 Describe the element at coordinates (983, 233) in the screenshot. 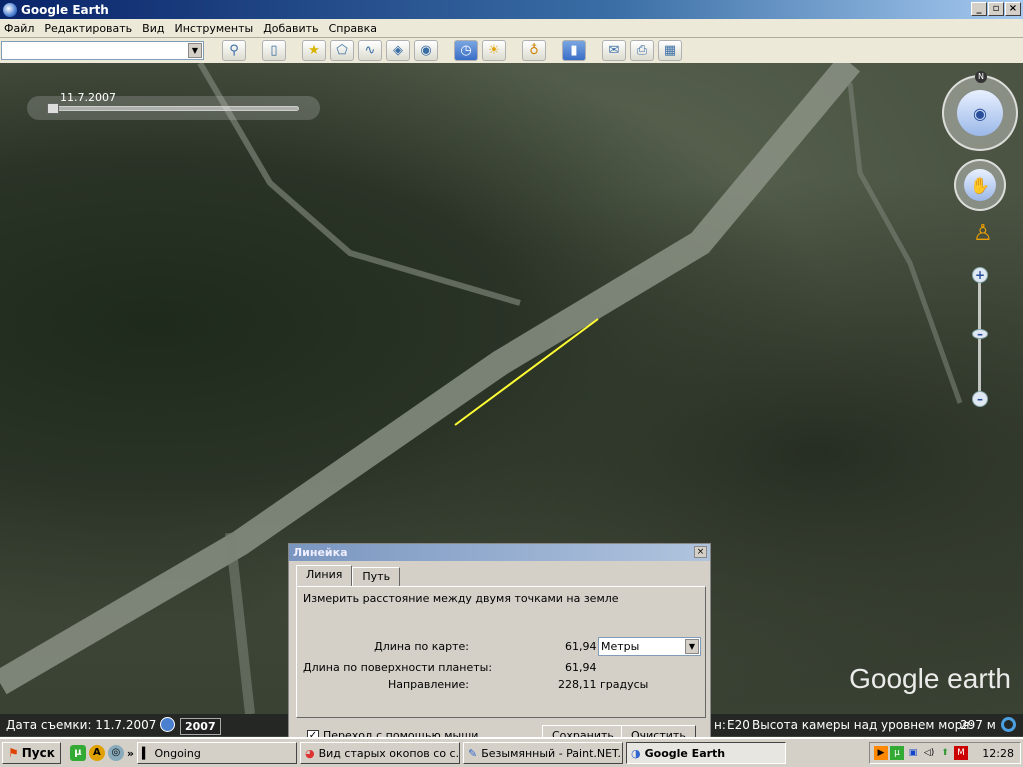

I see `street-view-pegman-icon: ♙` at that location.